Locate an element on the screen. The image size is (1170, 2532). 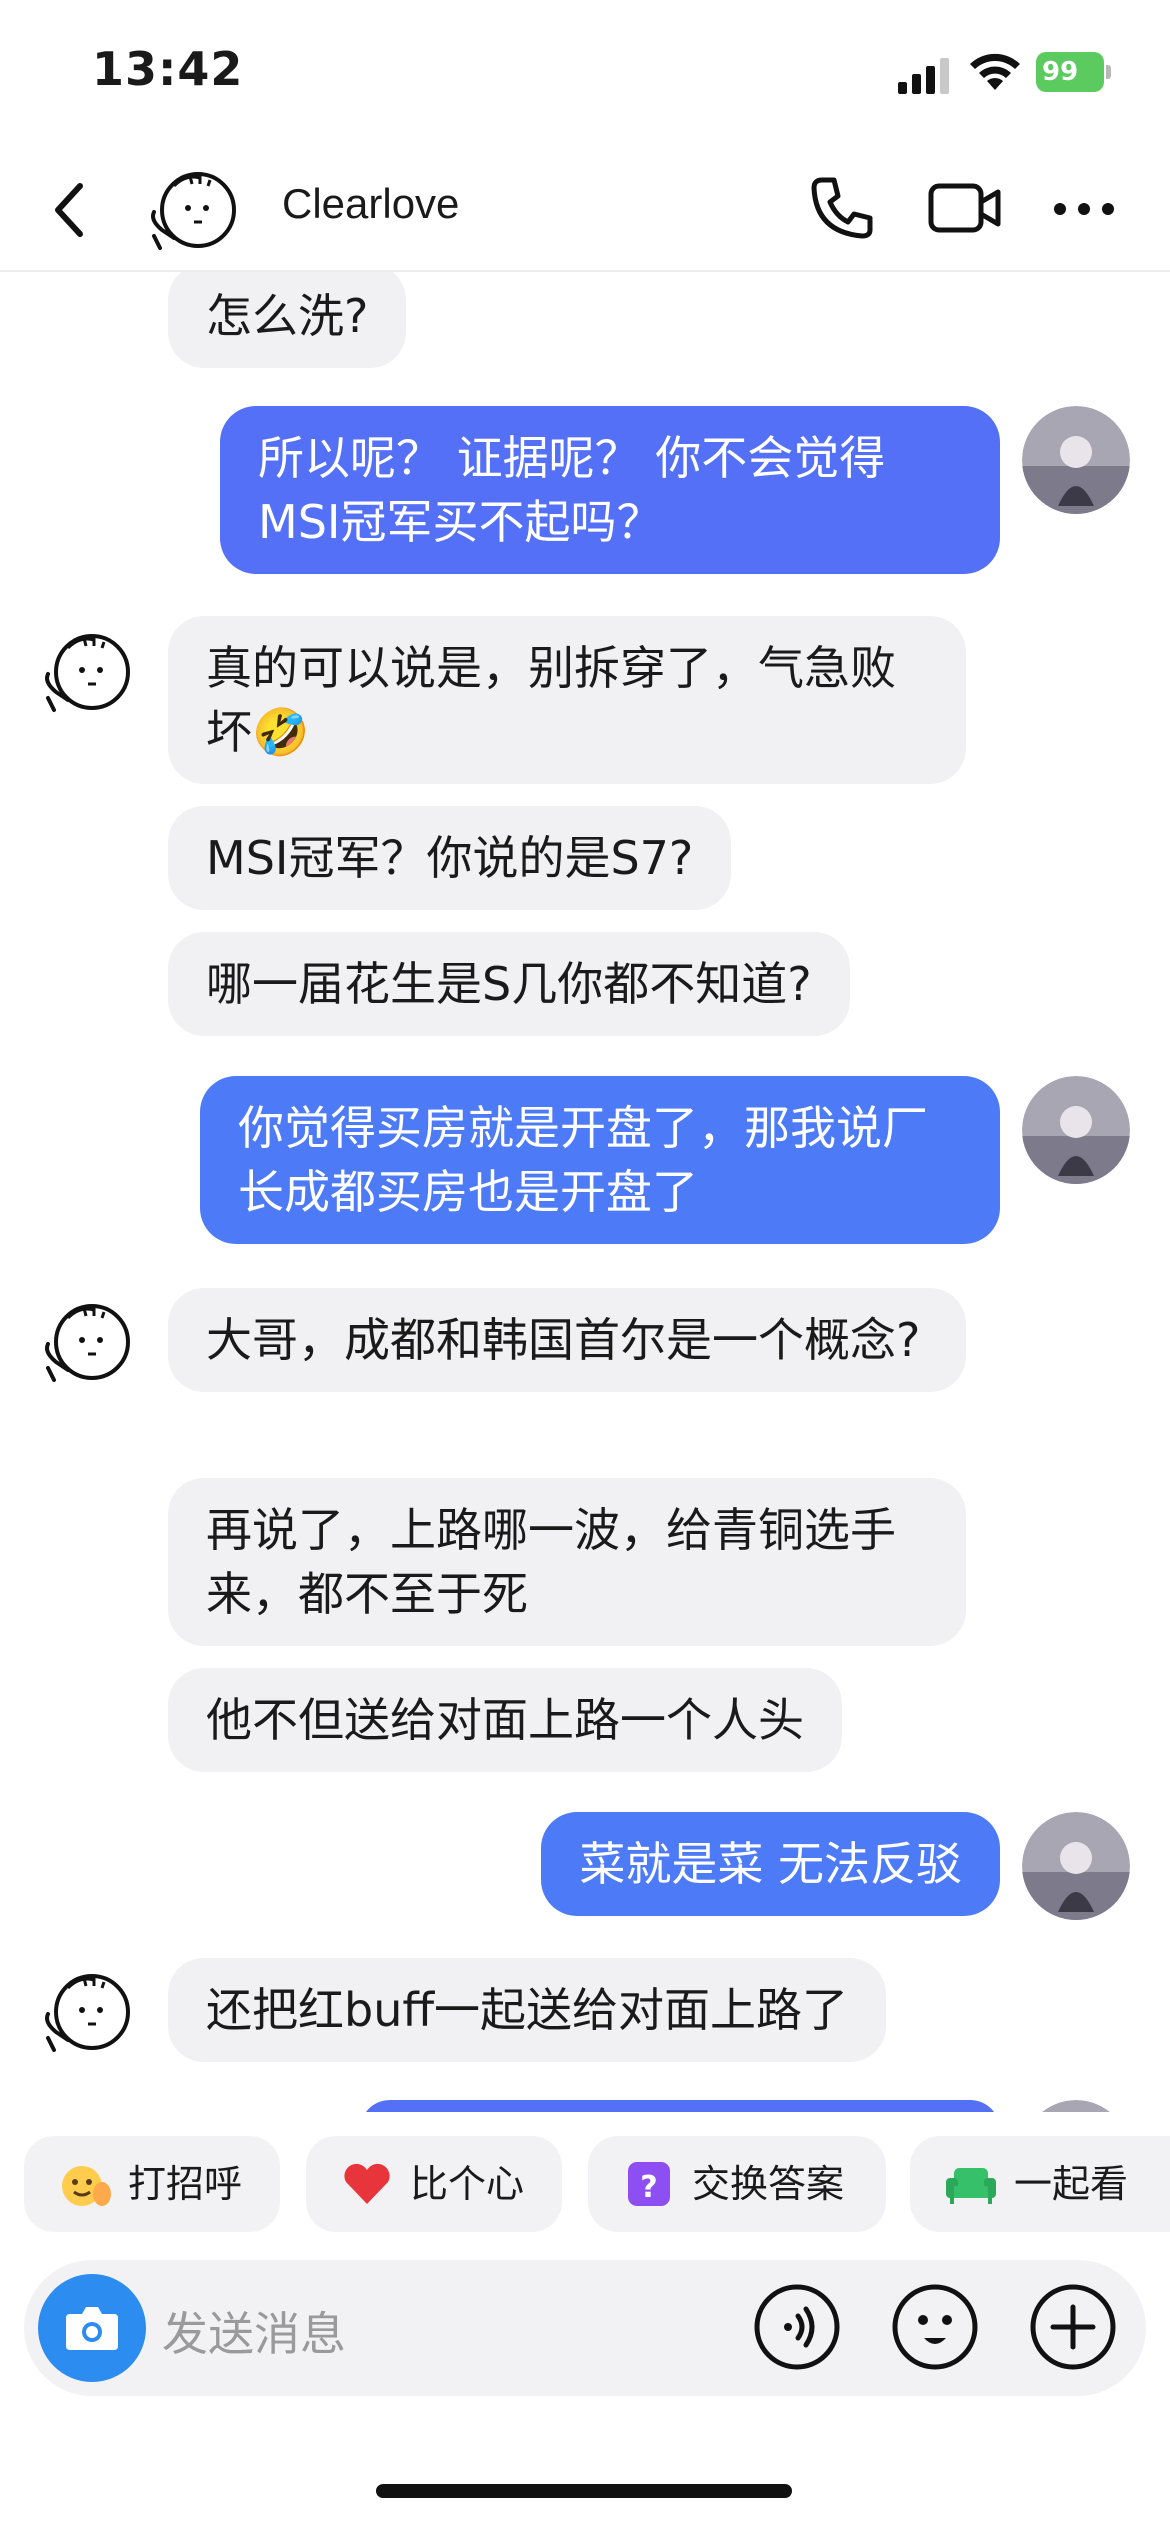
message-bubble-received: 真的可以说是，别拆穿了，气急败坏🤣 is located at coordinates (567, 700).